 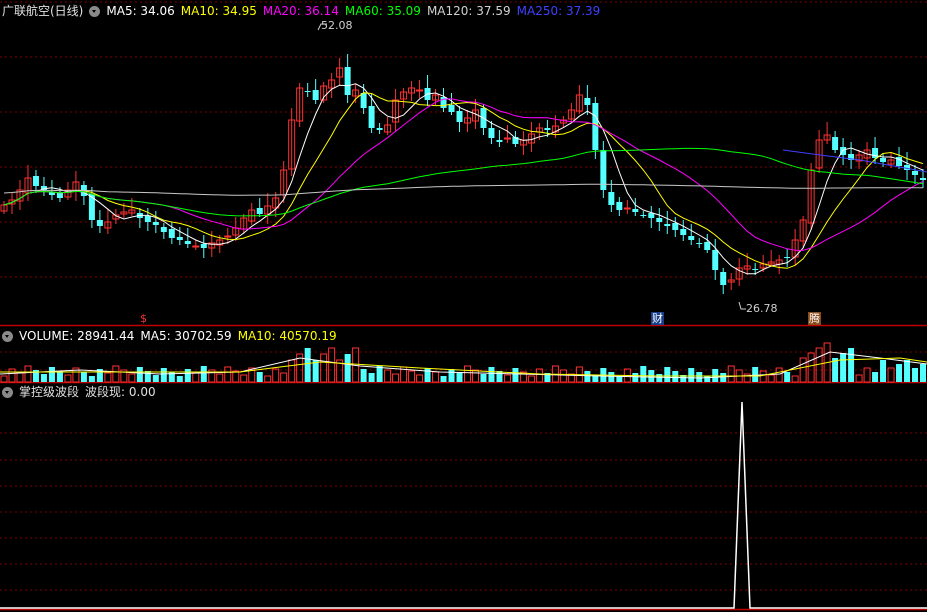 I want to click on indicator-name: 掌控级波段, so click(x=49, y=392).